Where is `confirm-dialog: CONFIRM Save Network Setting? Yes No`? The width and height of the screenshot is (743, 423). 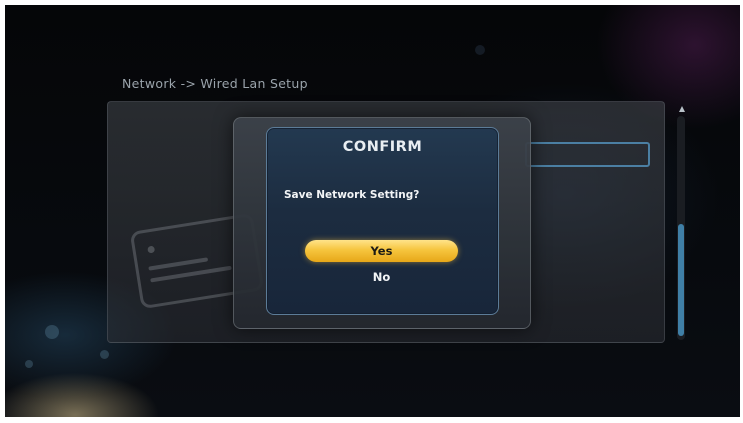
confirm-dialog: CONFIRM Save Network Setting? Yes No is located at coordinates (382, 221).